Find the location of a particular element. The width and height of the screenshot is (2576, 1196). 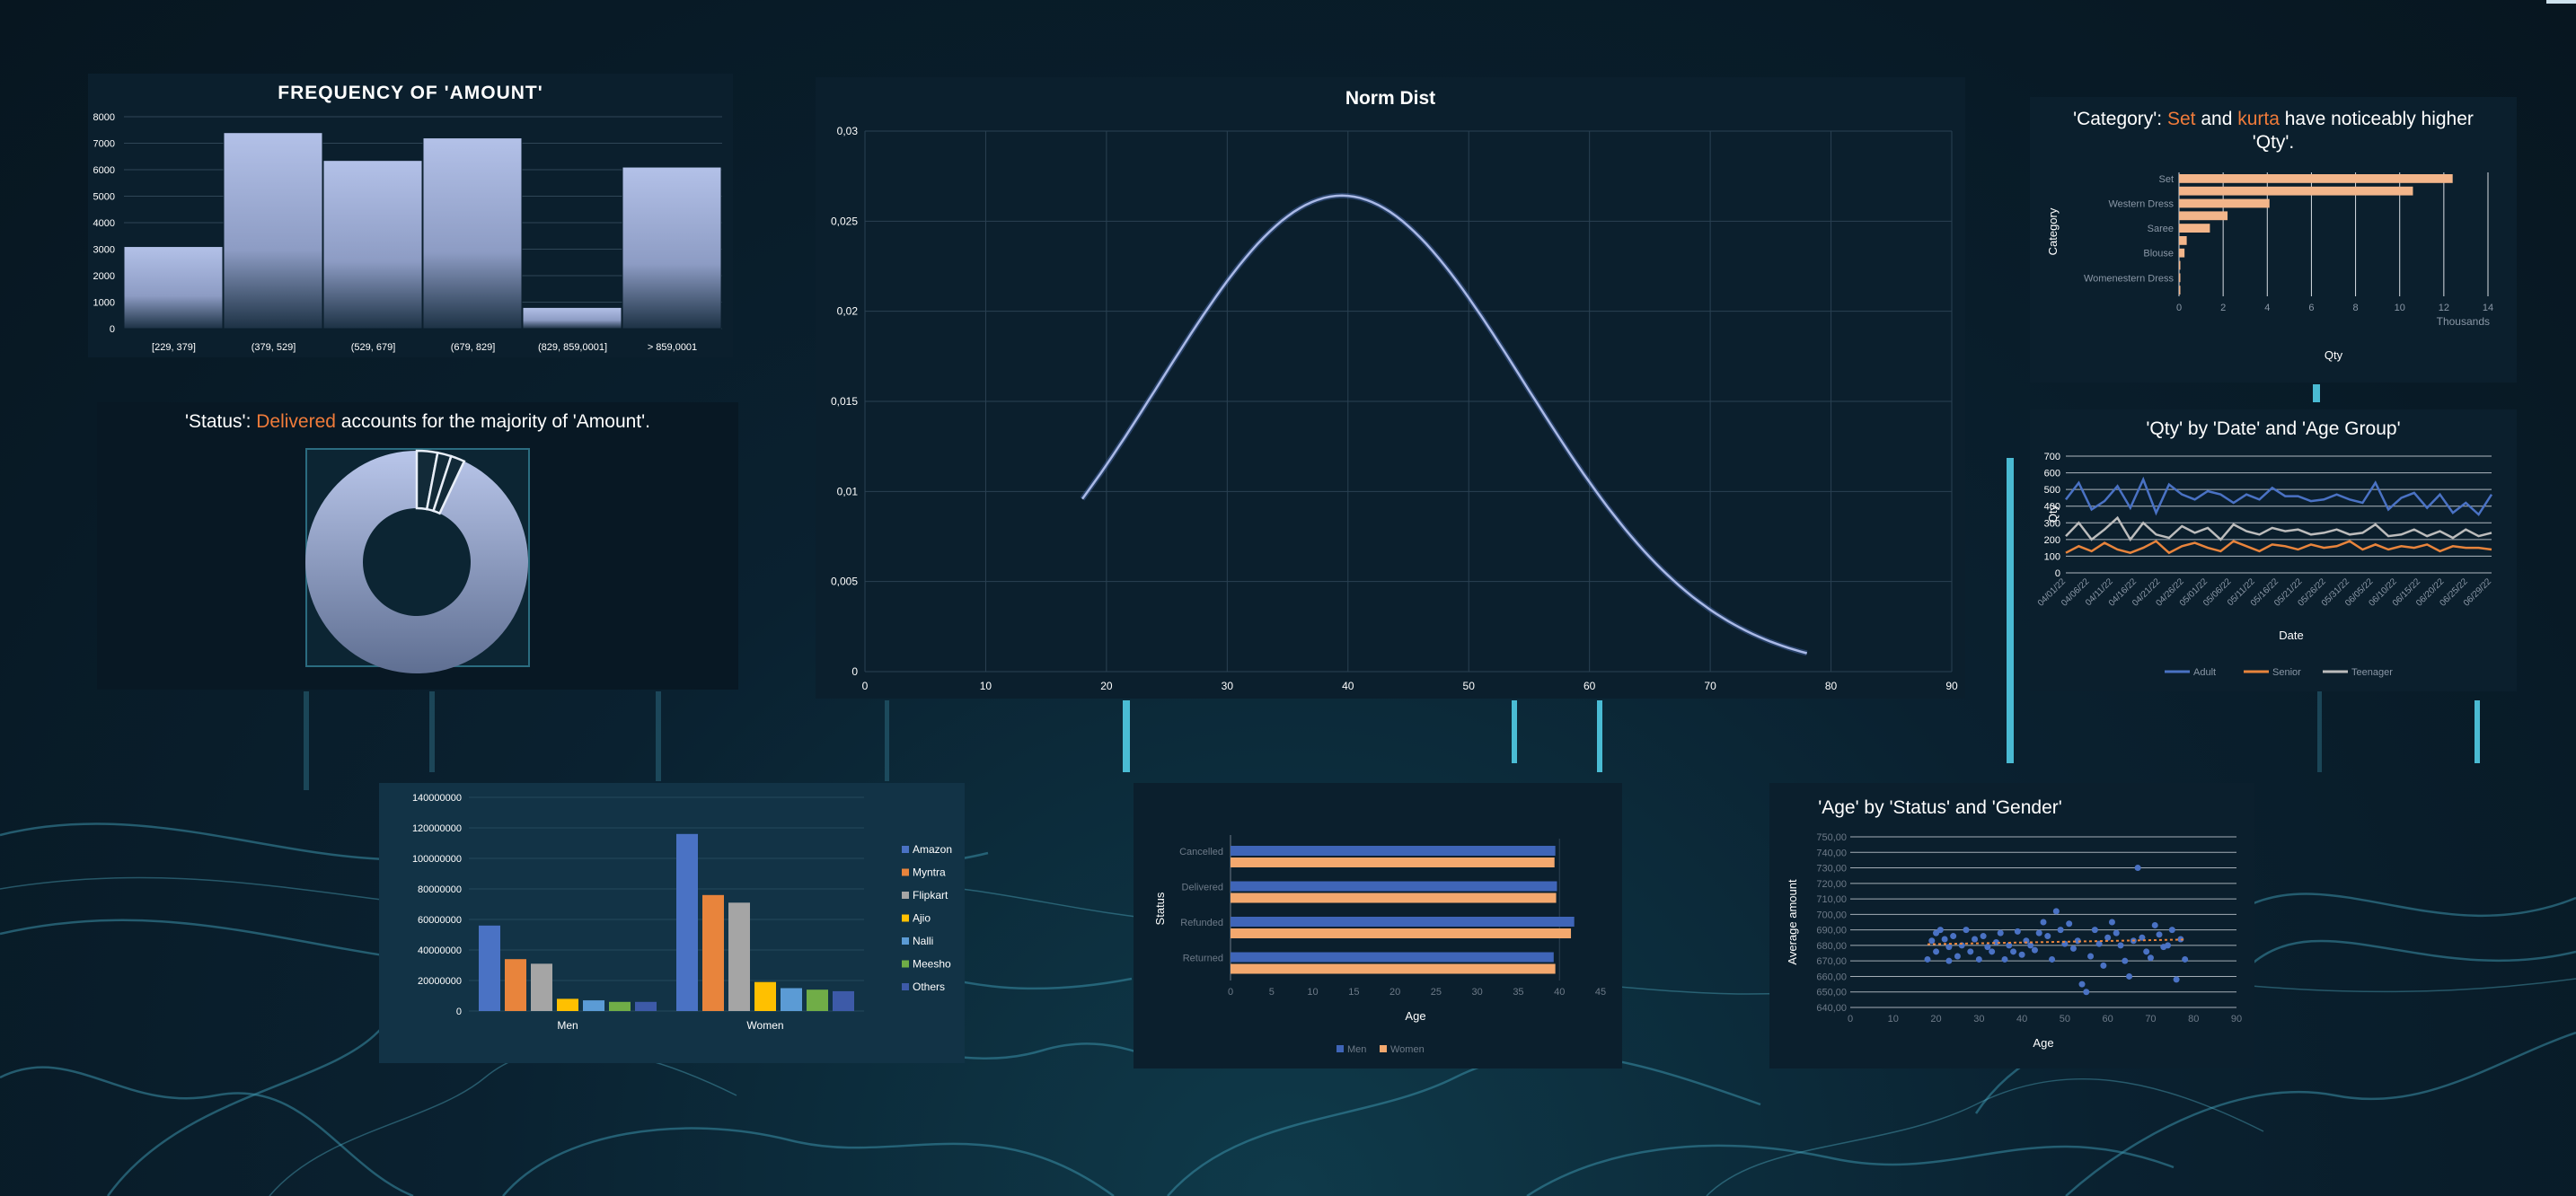

age-xtick-label: 5 is located at coordinates (1272, 992).